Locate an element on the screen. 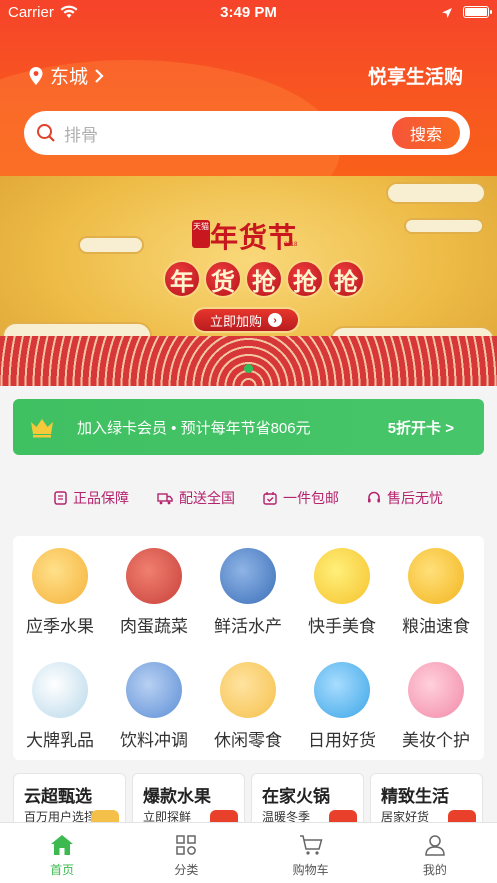 This screenshot has height=883, width=497. battery-icon is located at coordinates (477, 12).